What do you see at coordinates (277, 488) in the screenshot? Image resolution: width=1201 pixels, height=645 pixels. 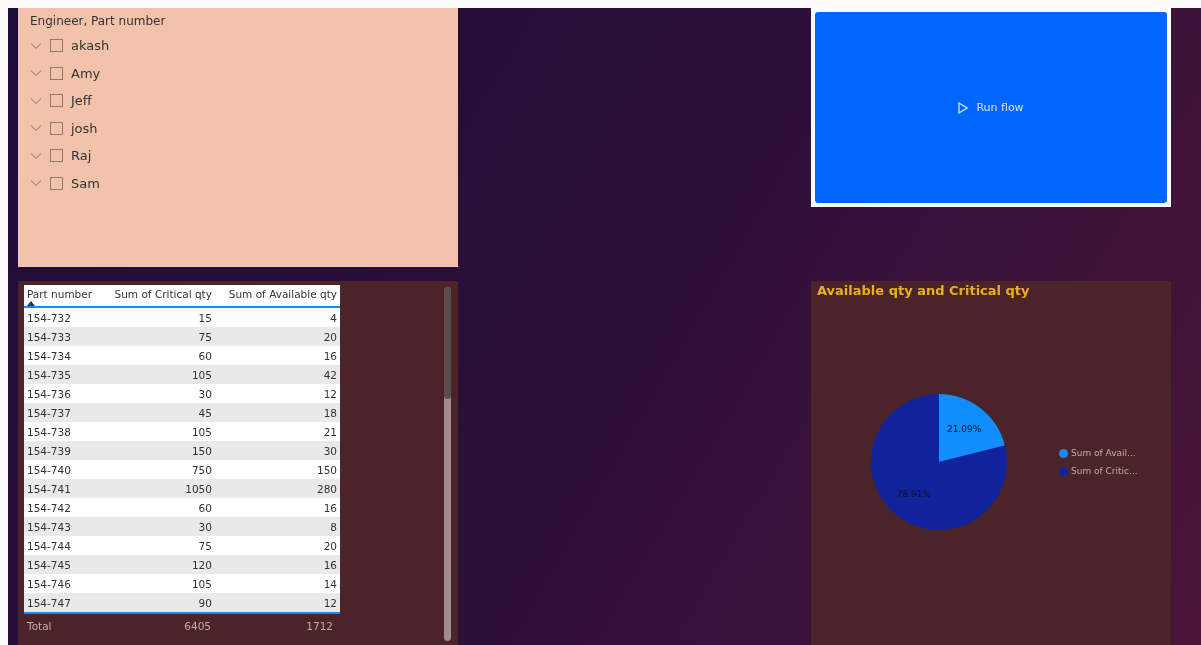 I see `table-cell: 280` at bounding box center [277, 488].